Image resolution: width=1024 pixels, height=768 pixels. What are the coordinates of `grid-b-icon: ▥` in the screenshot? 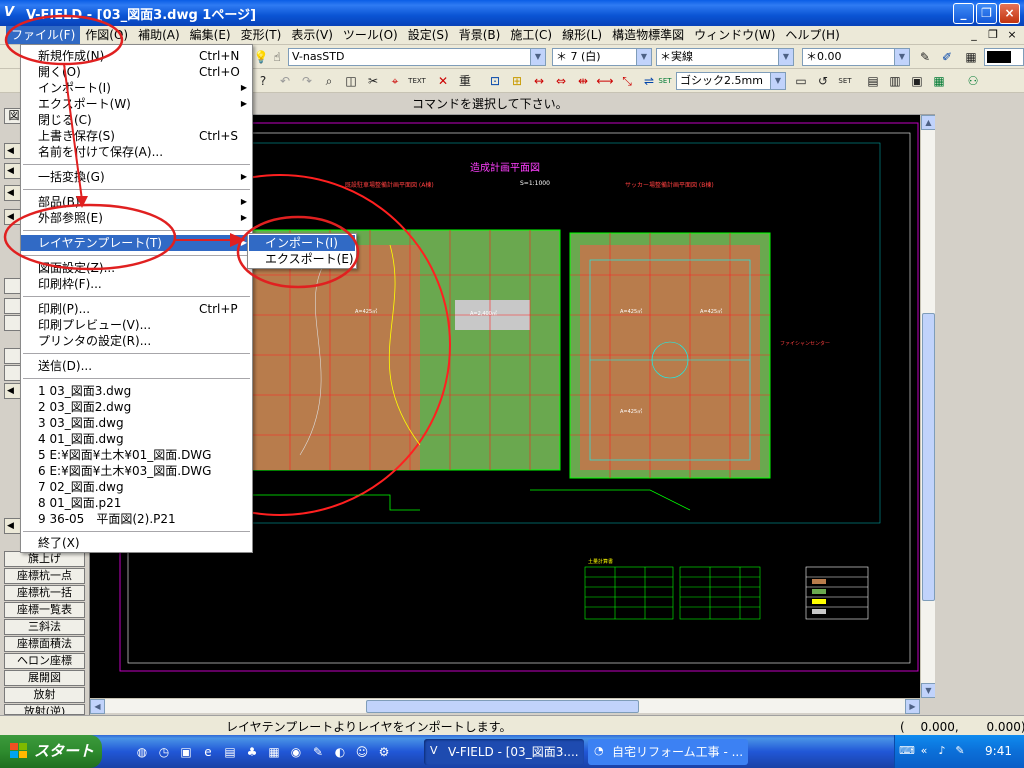 It's located at (895, 81).